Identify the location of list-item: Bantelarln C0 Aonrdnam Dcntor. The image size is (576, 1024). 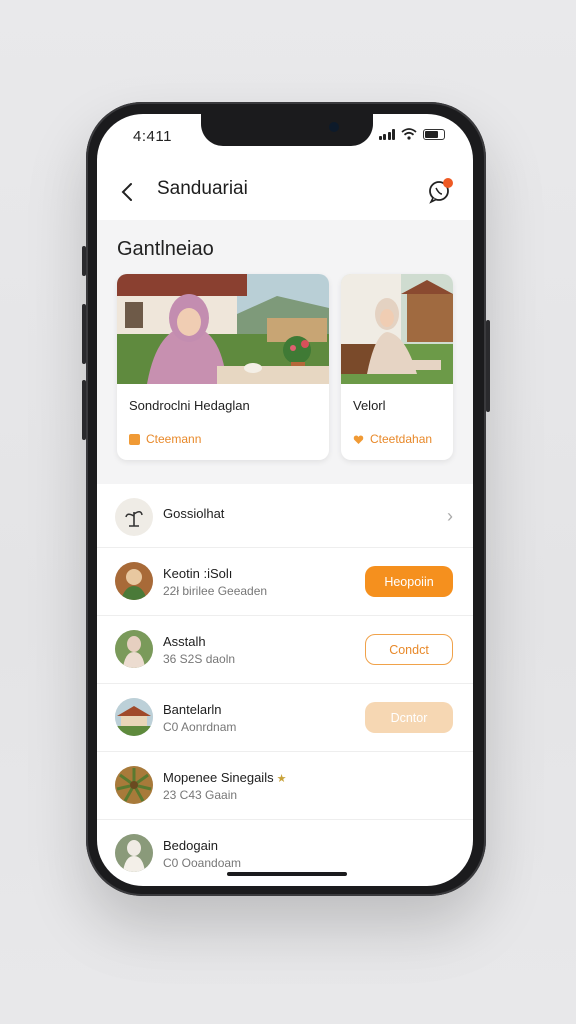
(285, 718).